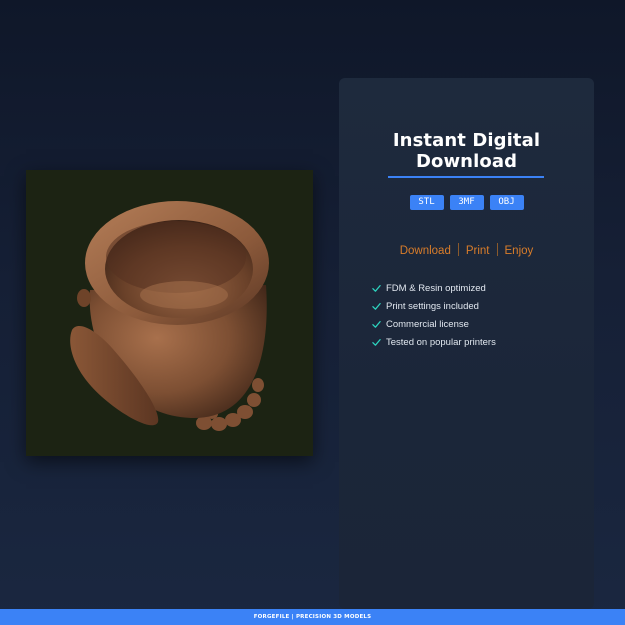 The image size is (625, 625). I want to click on tagline-download: Download, so click(425, 251).